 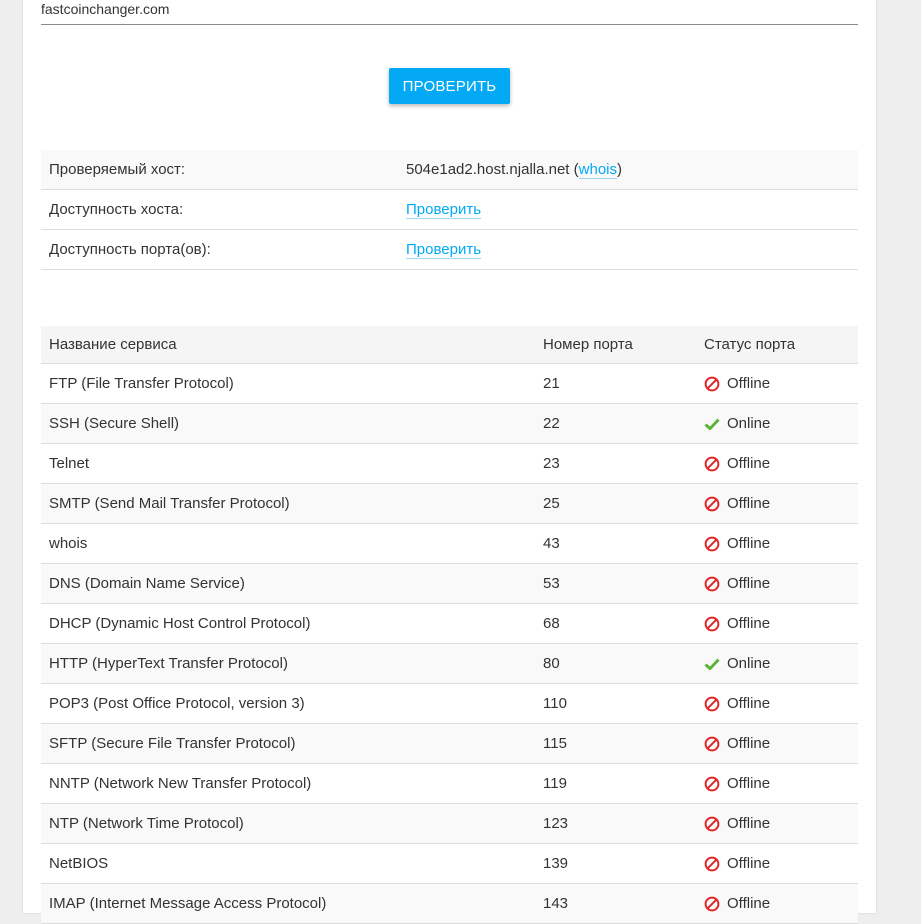 I want to click on port-number: 22, so click(x=551, y=423).